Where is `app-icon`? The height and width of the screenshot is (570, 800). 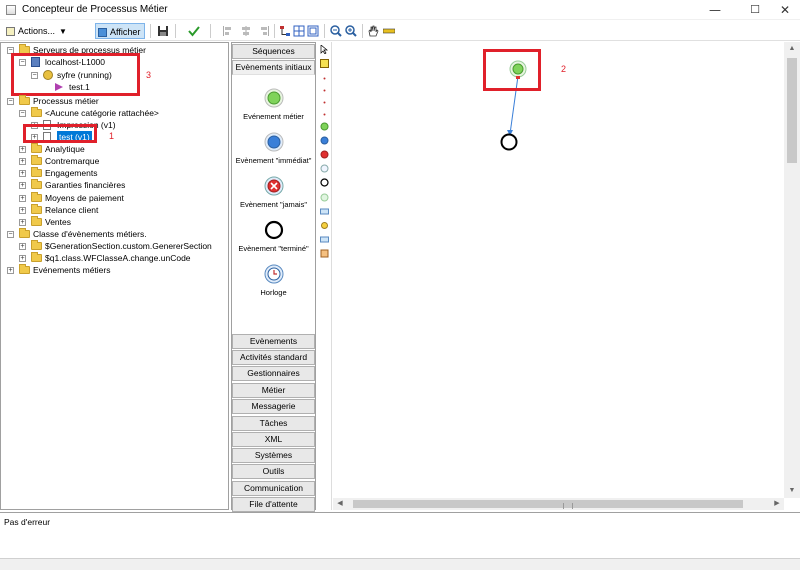
app-icon is located at coordinates (11, 10).